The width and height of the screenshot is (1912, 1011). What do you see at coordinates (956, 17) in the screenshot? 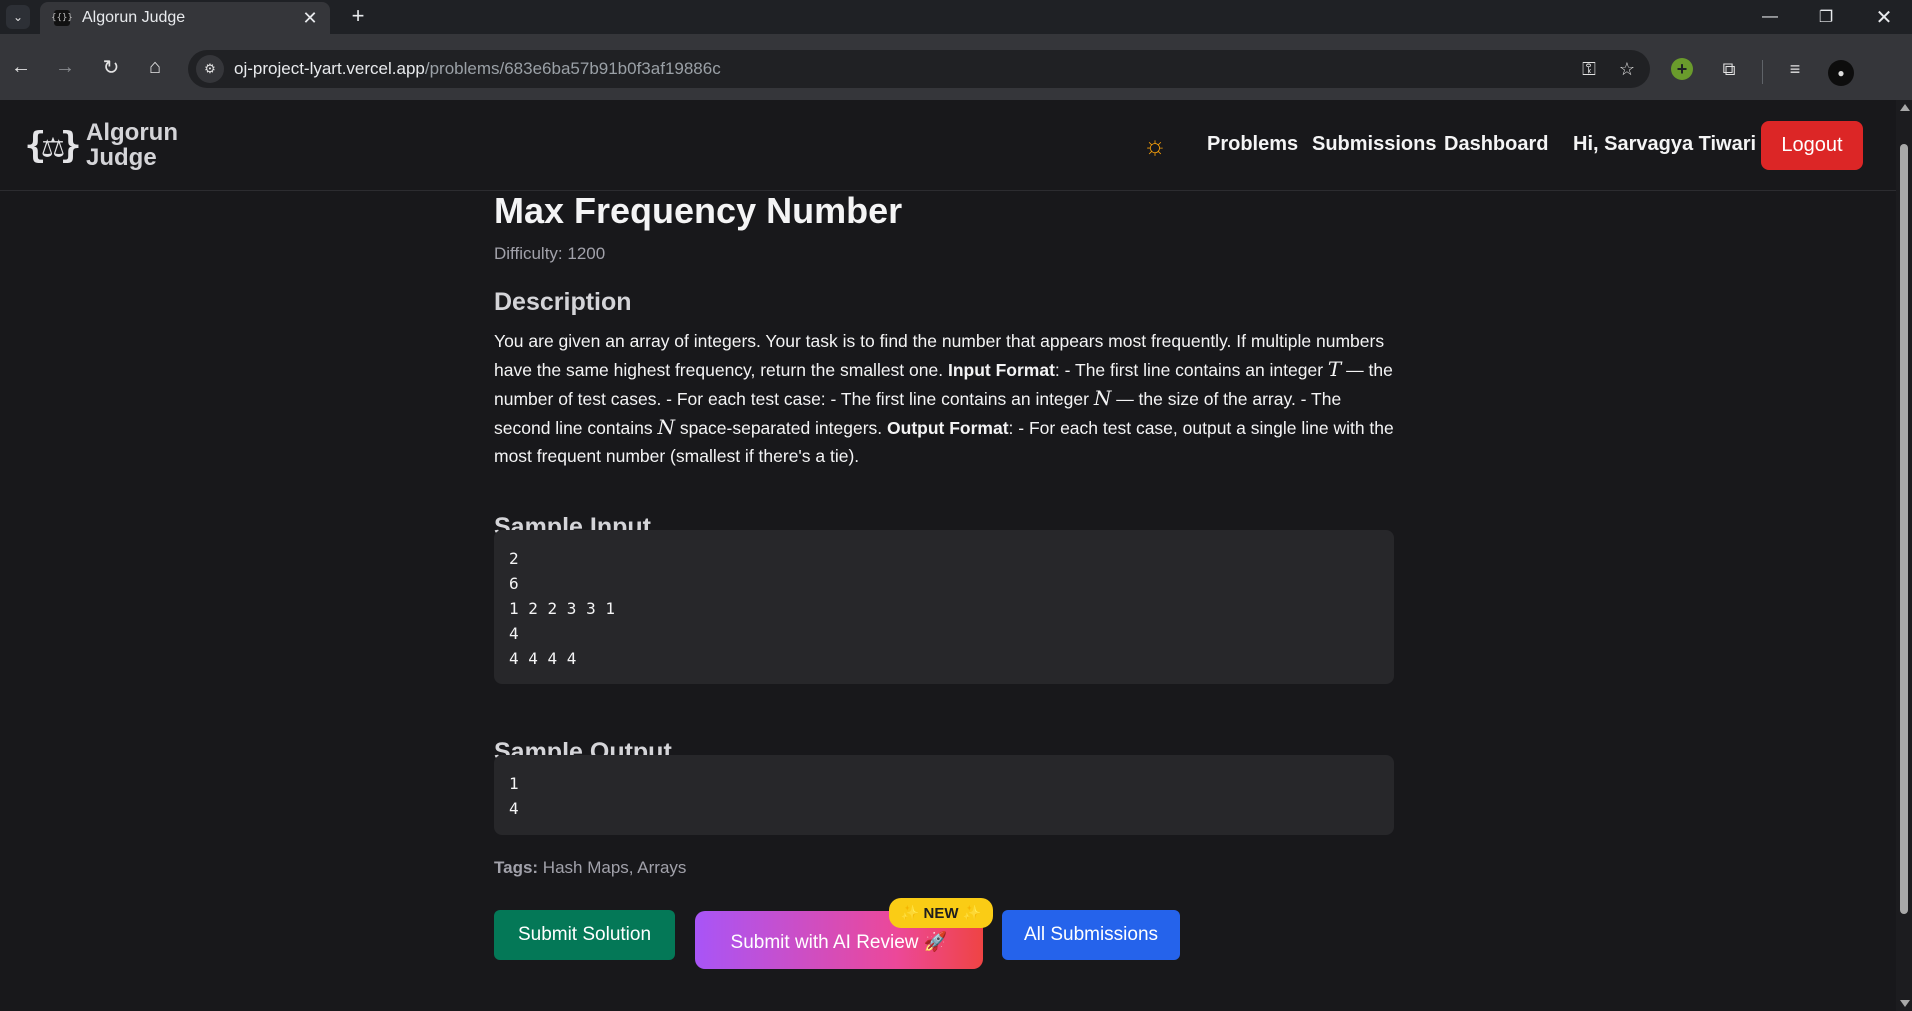
I see `browser-tab-bar: ⌄ {{}} Algorun Judge ✕ + — ❐ ✕` at bounding box center [956, 17].